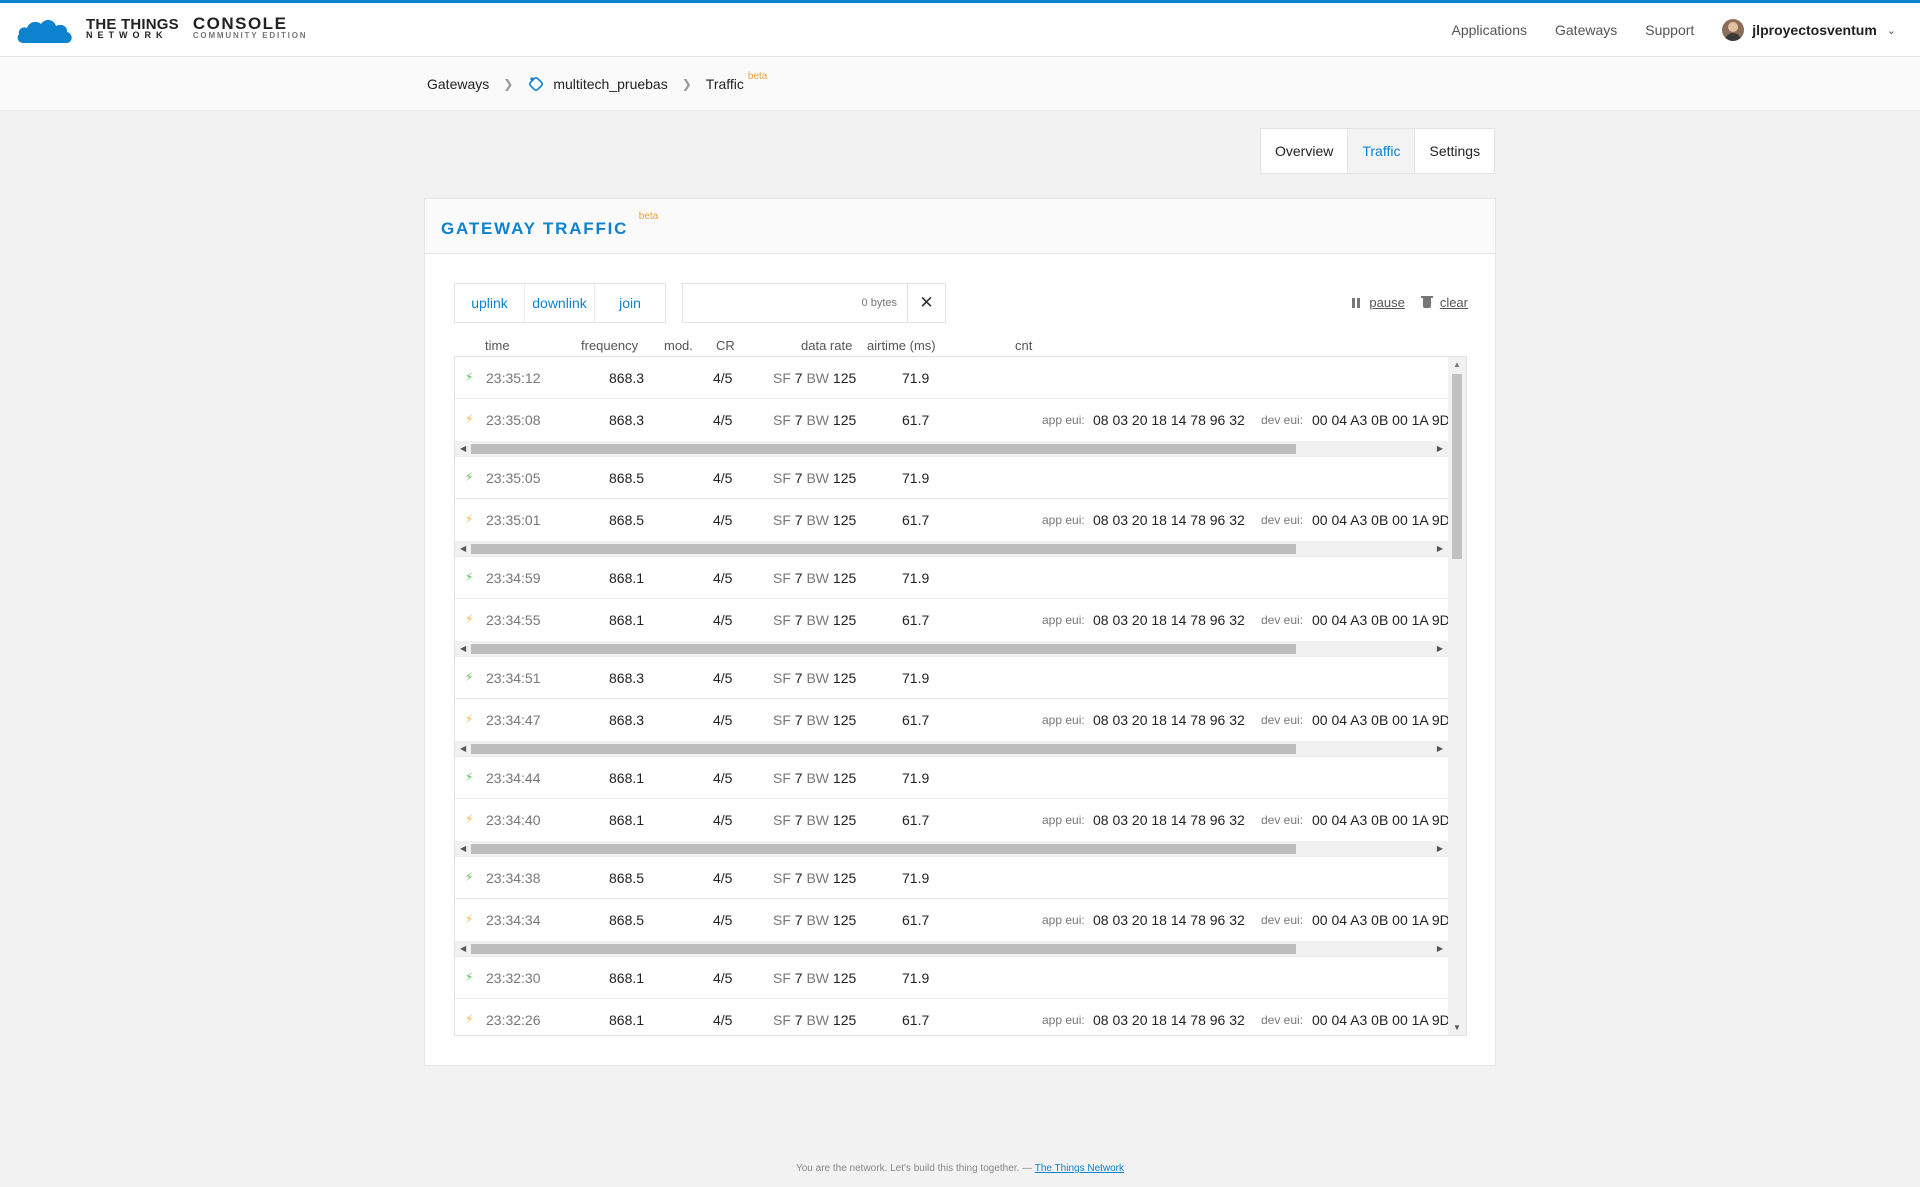  Describe the element at coordinates (1490, 30) in the screenshot. I see `nav-applications: Applications` at that location.